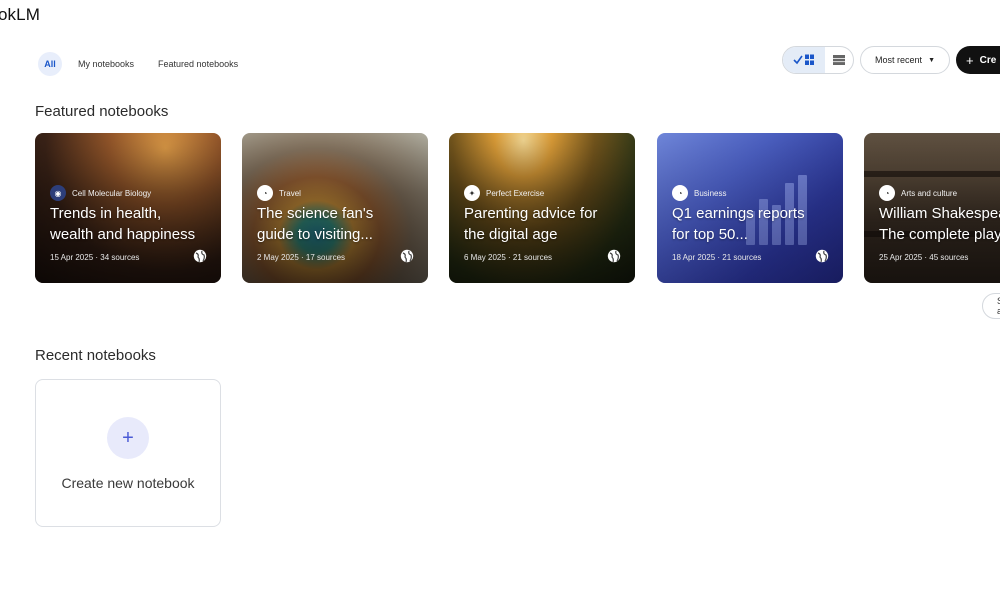 The height and width of the screenshot is (600, 1000). I want to click on card-title: William Shakespeare: The complete plays, so click(939, 224).